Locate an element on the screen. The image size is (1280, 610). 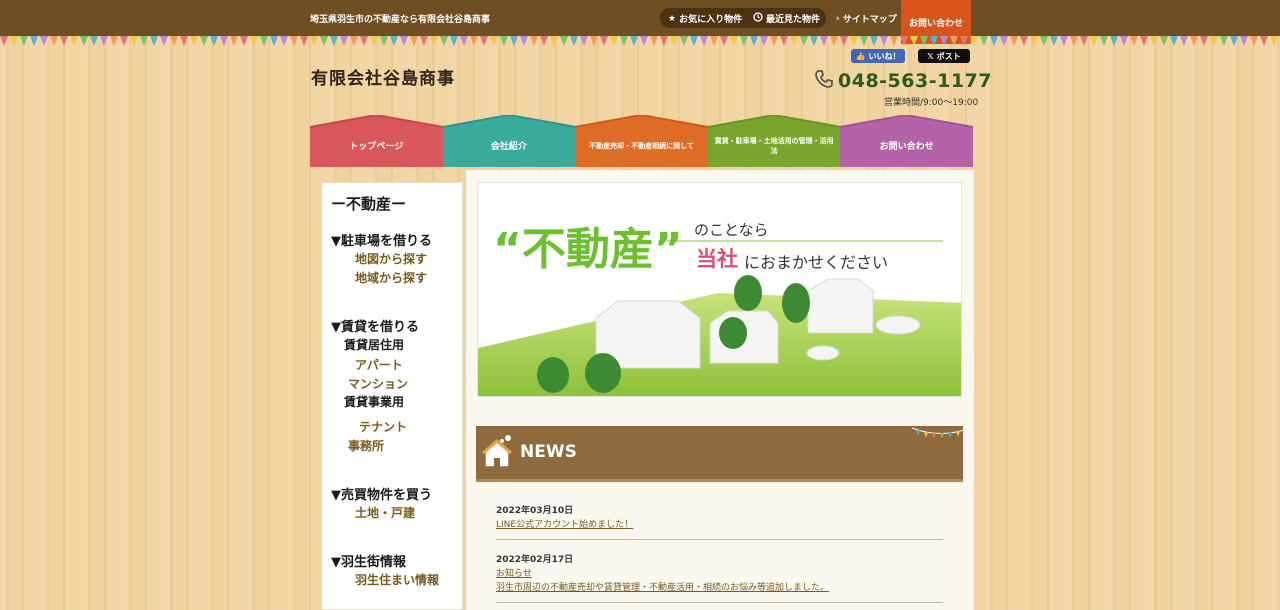
sidebar-link-land-house: 土地・戸建 is located at coordinates (385, 512).